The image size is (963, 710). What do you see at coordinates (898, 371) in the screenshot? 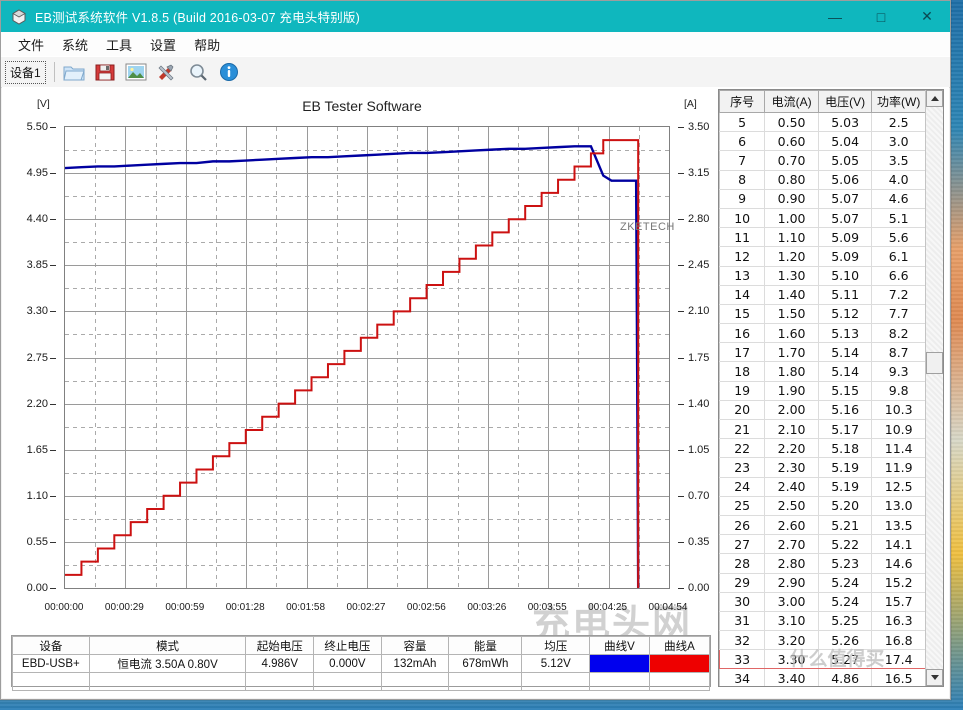
I see `row-power: 9.3` at bounding box center [898, 371].